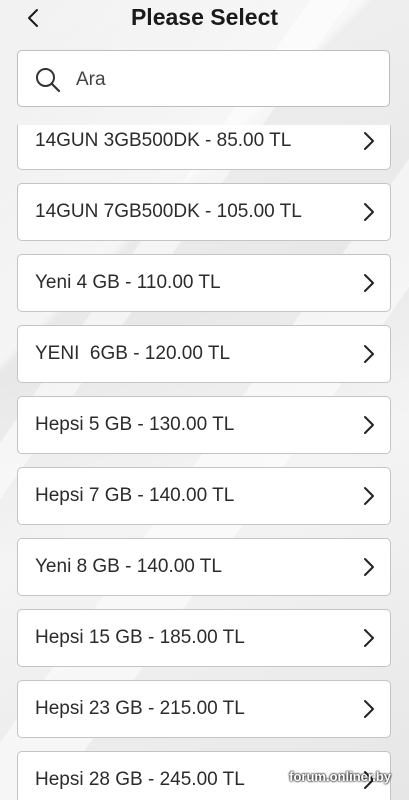  I want to click on header: Please Select, so click(204, 20).